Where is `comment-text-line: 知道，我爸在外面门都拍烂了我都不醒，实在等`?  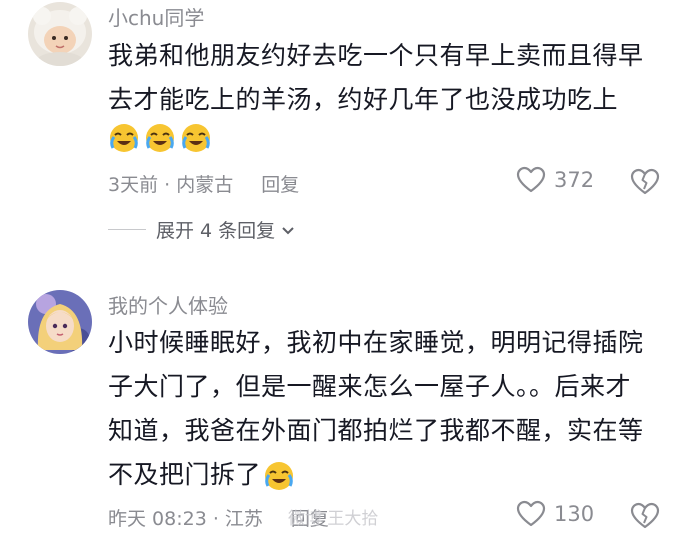
comment-text-line: 知道，我爸在外面门都拍烂了我都不醒，实在等 is located at coordinates (376, 430).